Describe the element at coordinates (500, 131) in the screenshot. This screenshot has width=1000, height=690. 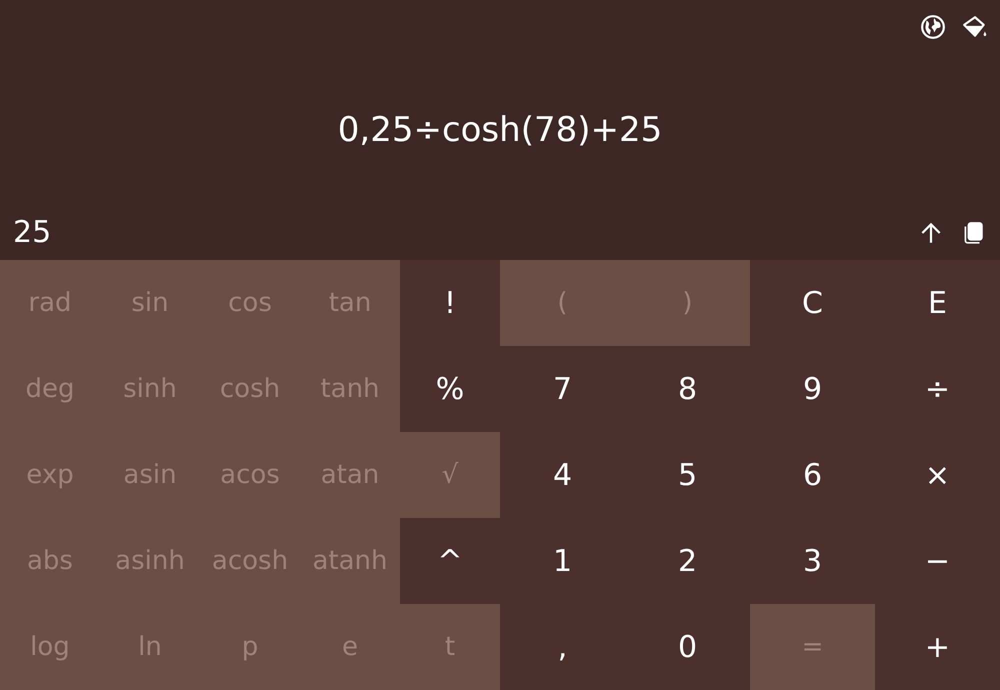
I see `expression-display: 0,25÷cosh(78)+25` at that location.